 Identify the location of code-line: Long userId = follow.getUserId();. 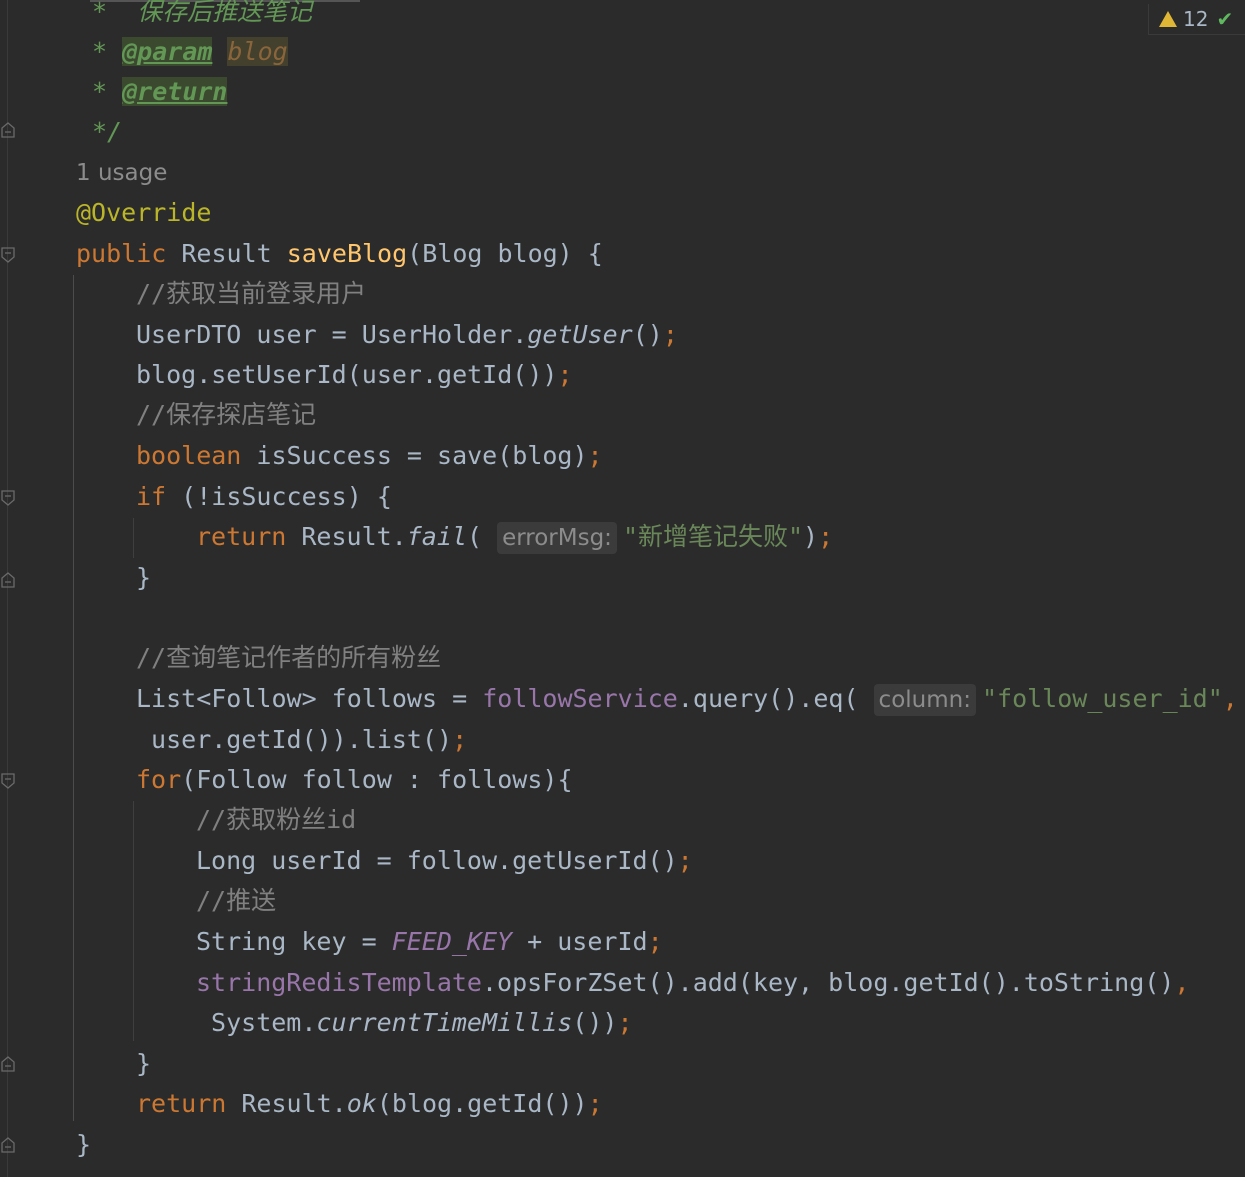
(444, 861).